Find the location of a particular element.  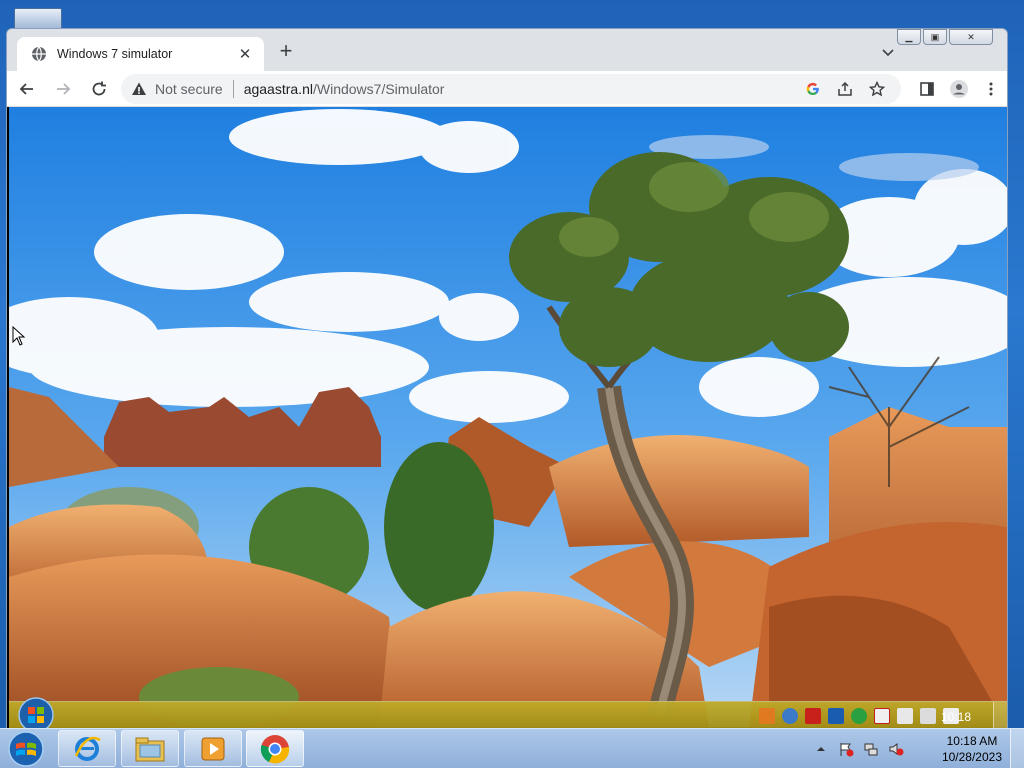

toolbar-right is located at coordinates (959, 89).